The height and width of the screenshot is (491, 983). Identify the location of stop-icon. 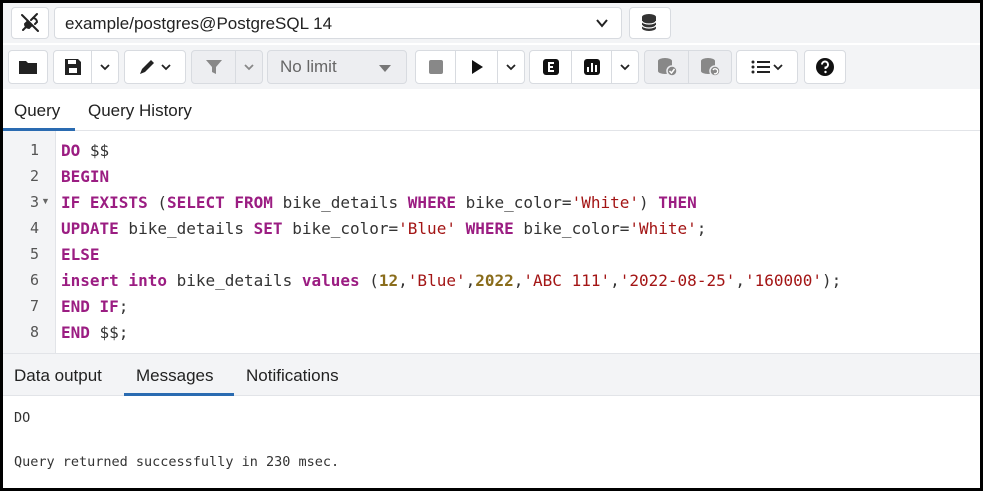
(435, 67).